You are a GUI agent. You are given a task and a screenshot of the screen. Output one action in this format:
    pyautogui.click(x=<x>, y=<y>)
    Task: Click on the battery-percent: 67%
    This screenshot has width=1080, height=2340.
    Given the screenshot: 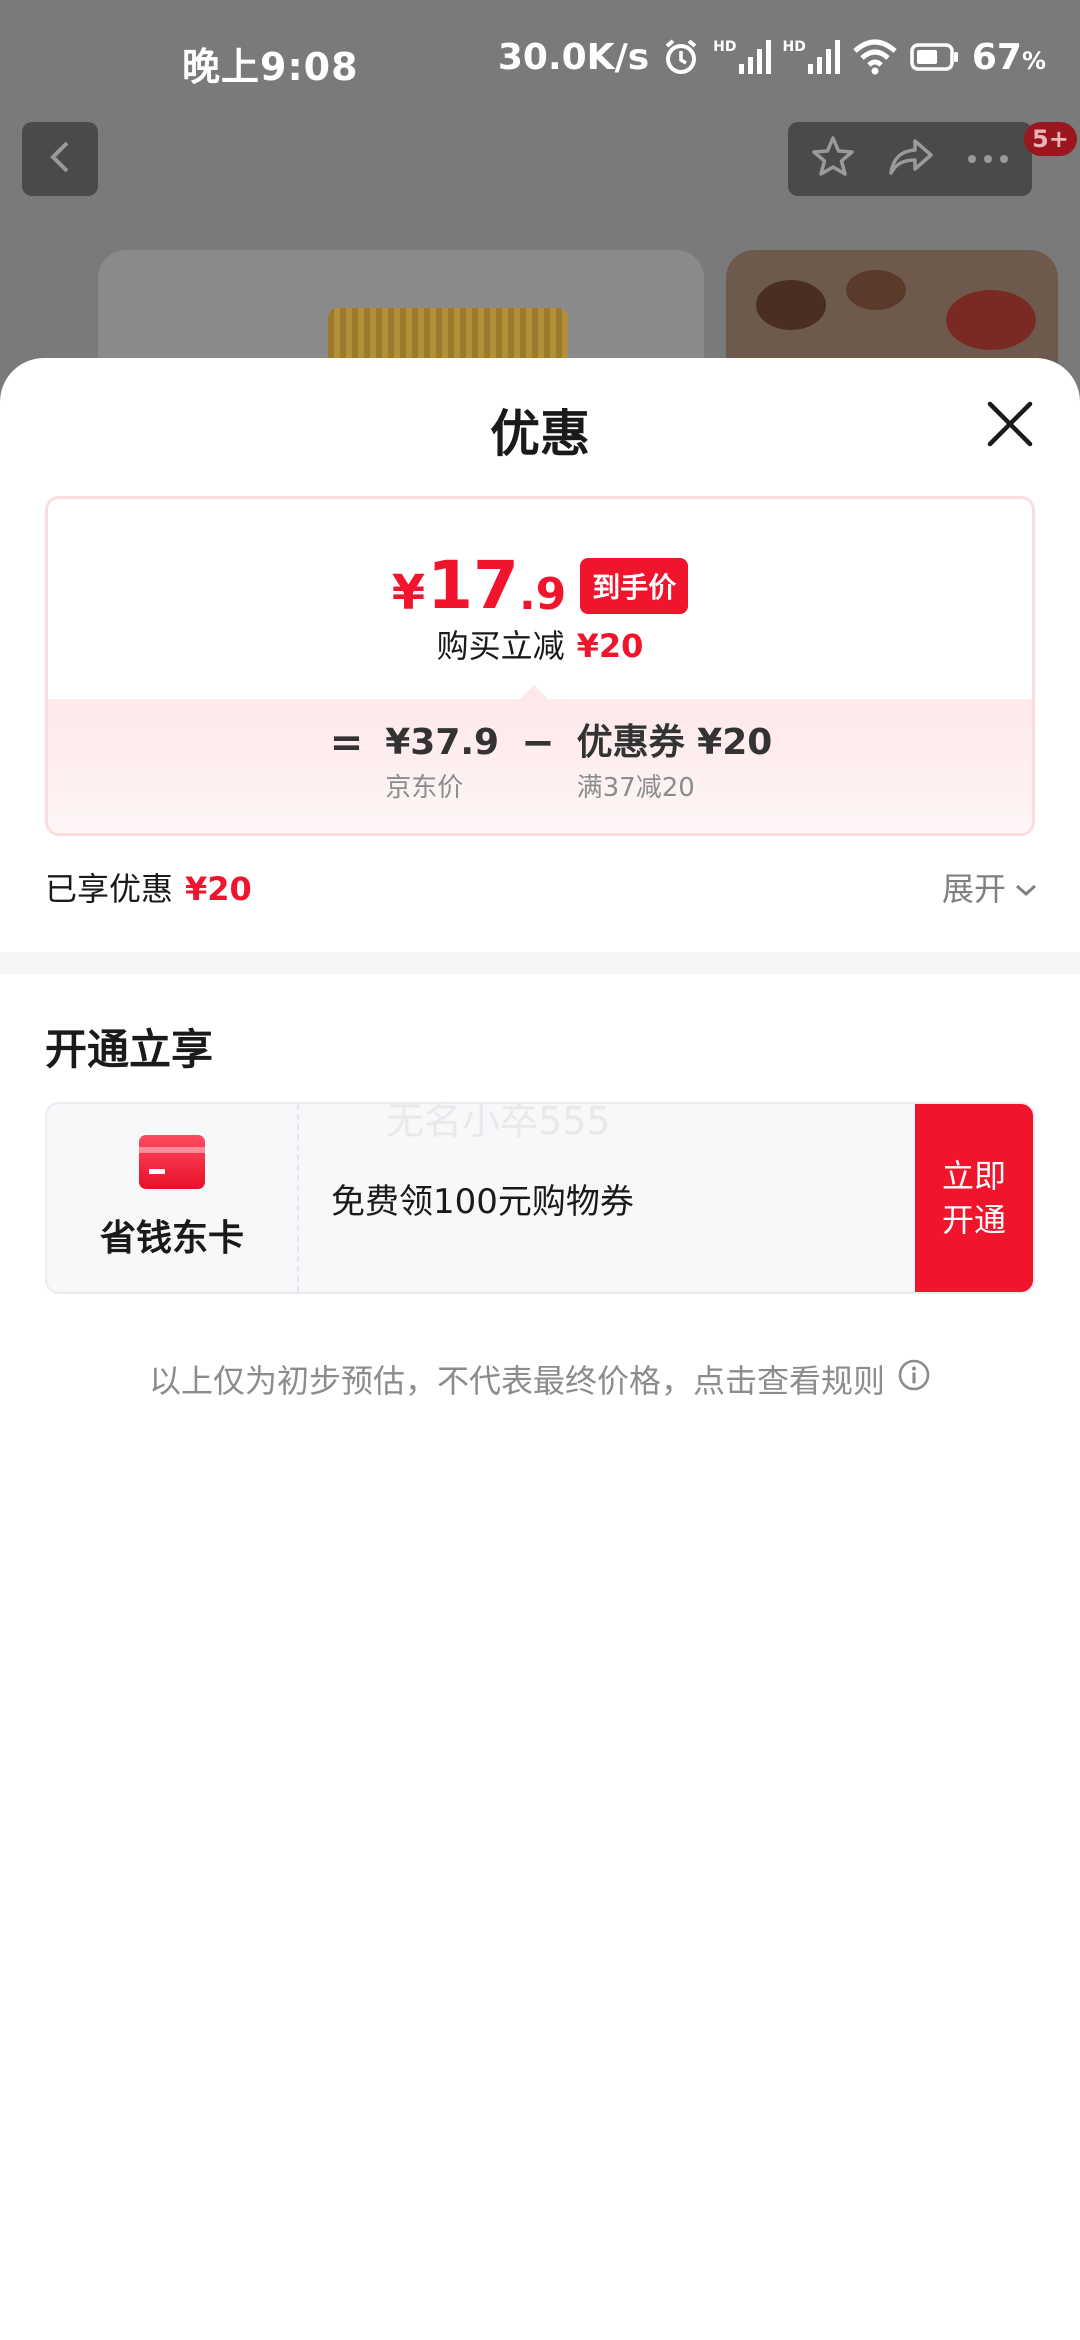 What is the action you would take?
    pyautogui.click(x=1008, y=57)
    